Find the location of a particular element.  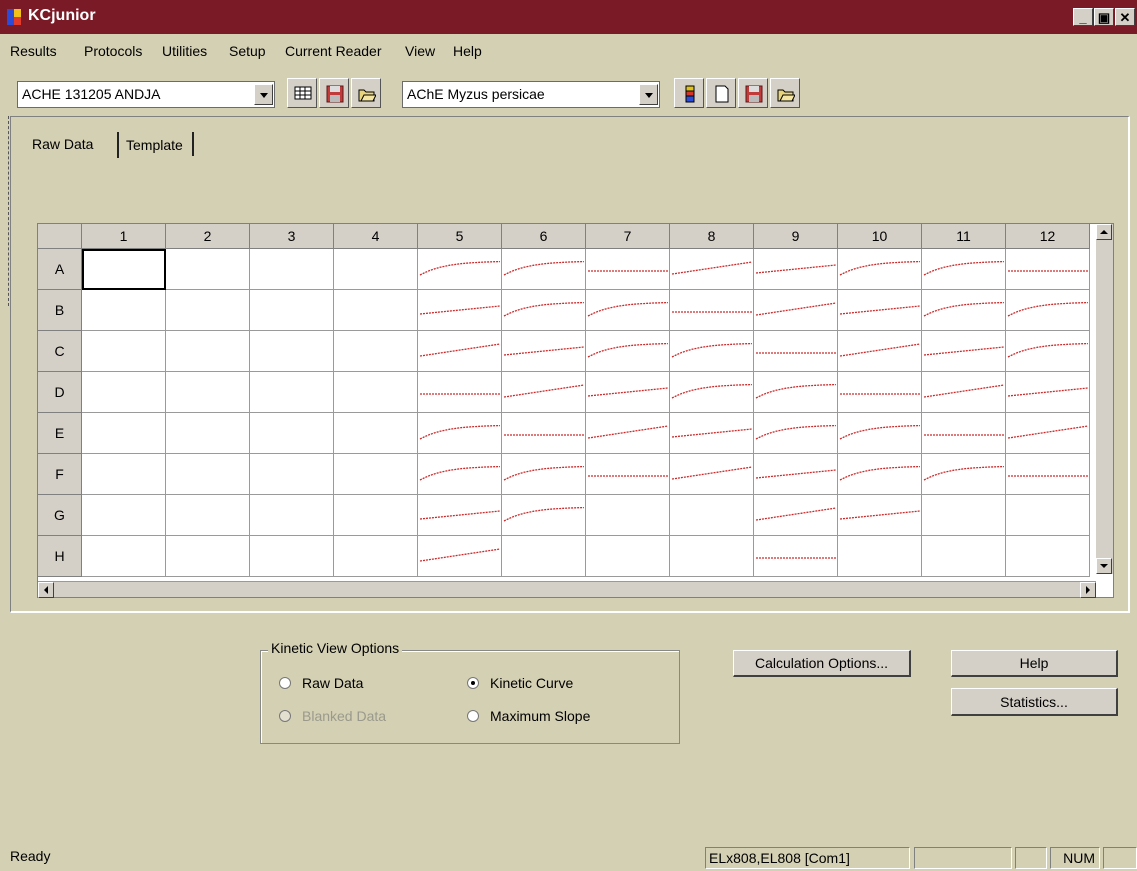

well-C11 is located at coordinates (964, 351).